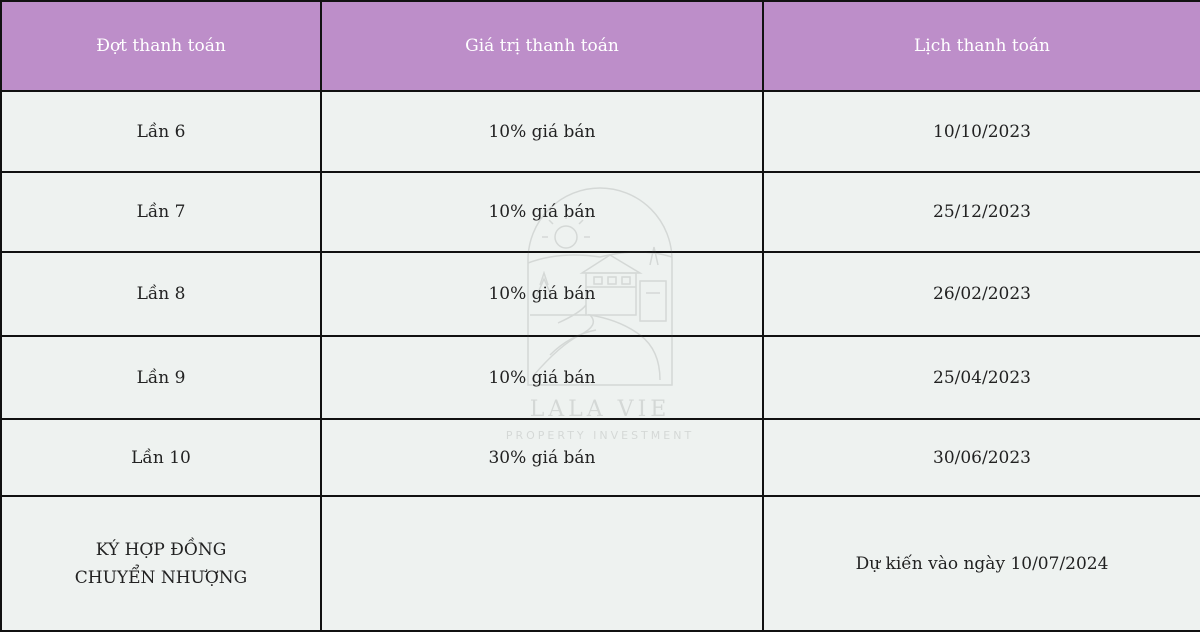 The width and height of the screenshot is (1200, 632). Describe the element at coordinates (161, 457) in the screenshot. I see `installment-cell: Lần 10` at that location.